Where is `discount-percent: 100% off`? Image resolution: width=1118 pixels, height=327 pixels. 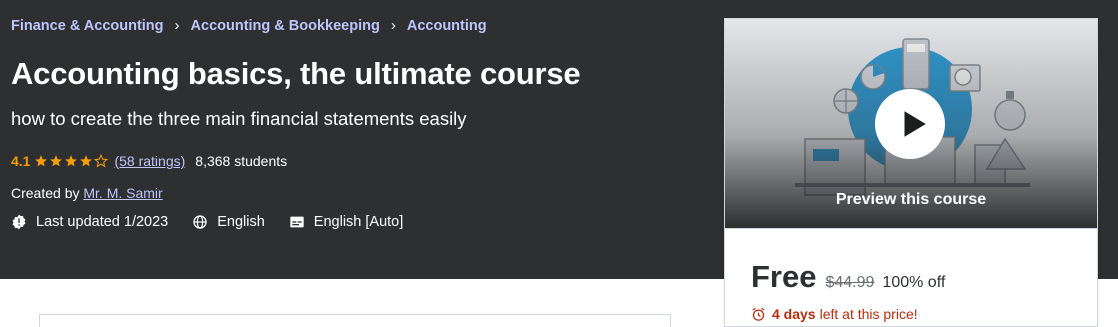 discount-percent: 100% off is located at coordinates (914, 282).